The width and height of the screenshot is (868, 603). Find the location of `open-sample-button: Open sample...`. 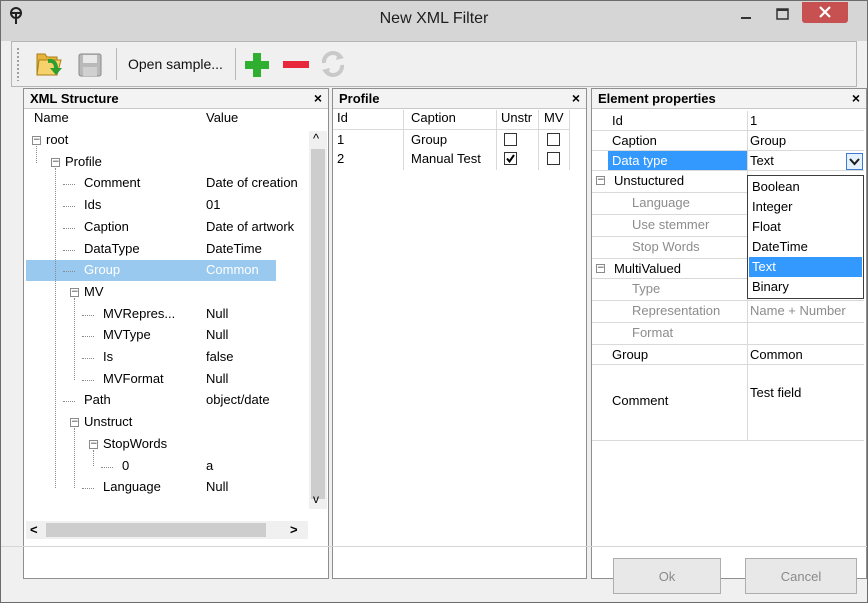

open-sample-button: Open sample... is located at coordinates (175, 64).